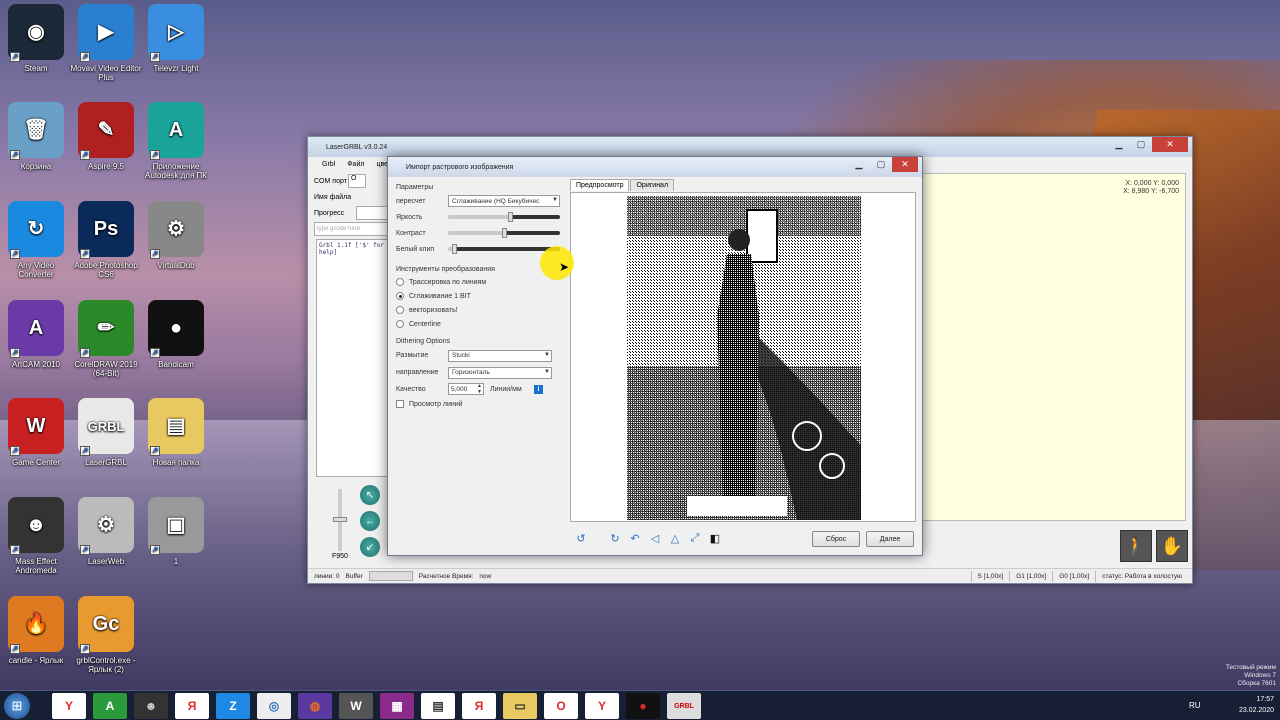 The width and height of the screenshot is (1280, 720). Describe the element at coordinates (356, 706) in the screenshot. I see `world-of-tanks-icon: W` at that location.